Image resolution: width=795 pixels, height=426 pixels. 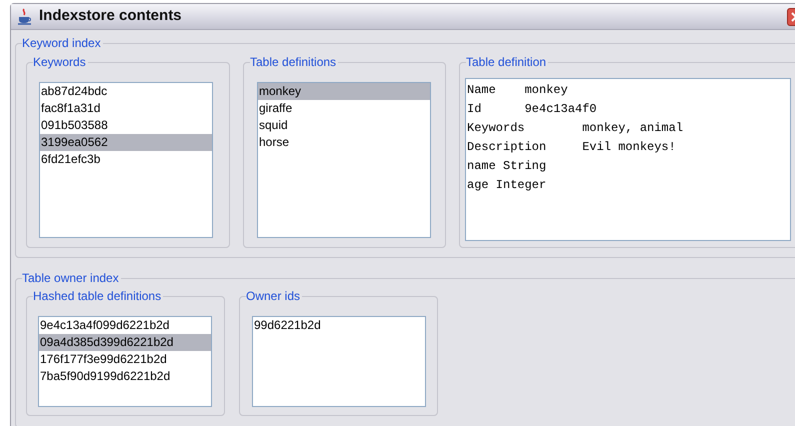 What do you see at coordinates (110, 16) in the screenshot?
I see `window-title: Indexstore contents` at bounding box center [110, 16].